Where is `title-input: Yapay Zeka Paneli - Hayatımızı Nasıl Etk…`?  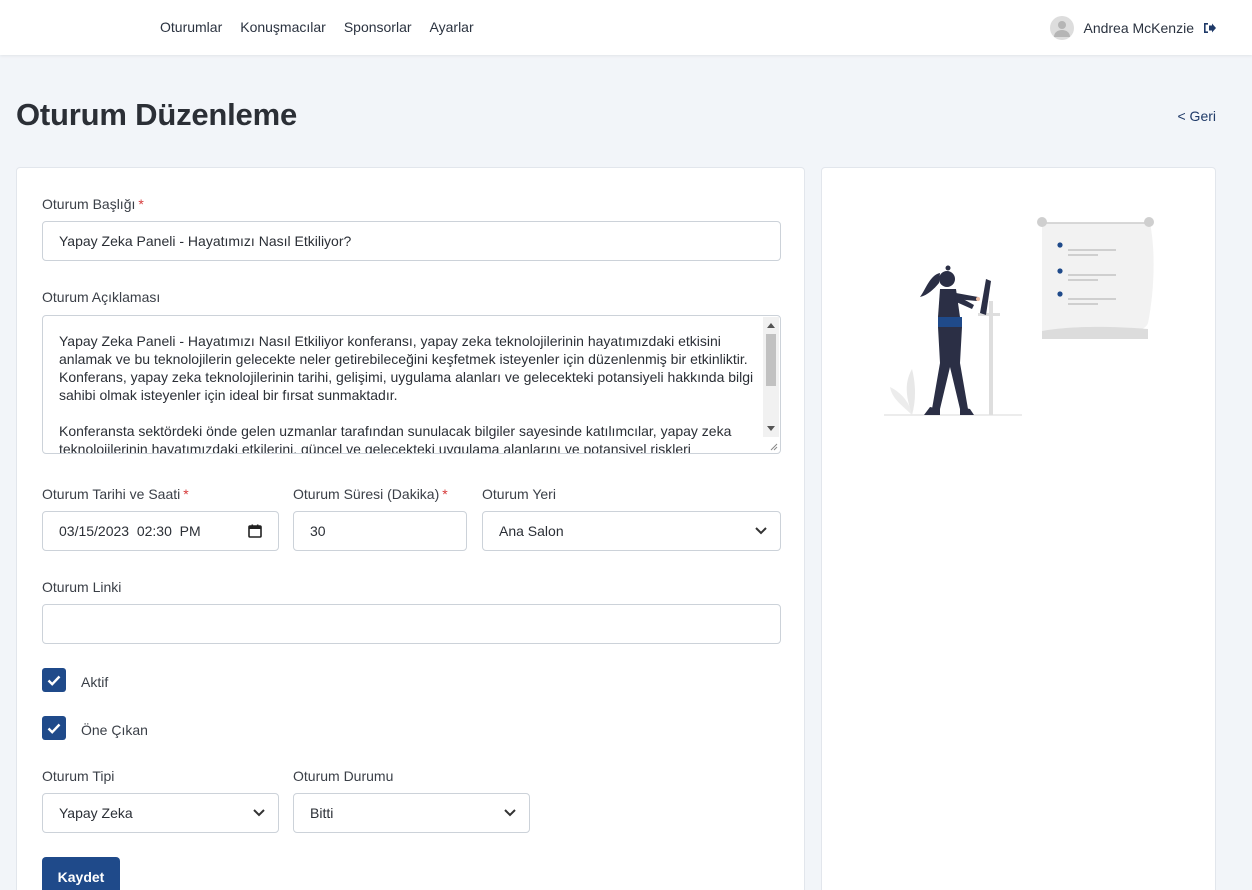
title-input: Yapay Zeka Paneli - Hayatımızı Nasıl Etk… is located at coordinates (411, 241).